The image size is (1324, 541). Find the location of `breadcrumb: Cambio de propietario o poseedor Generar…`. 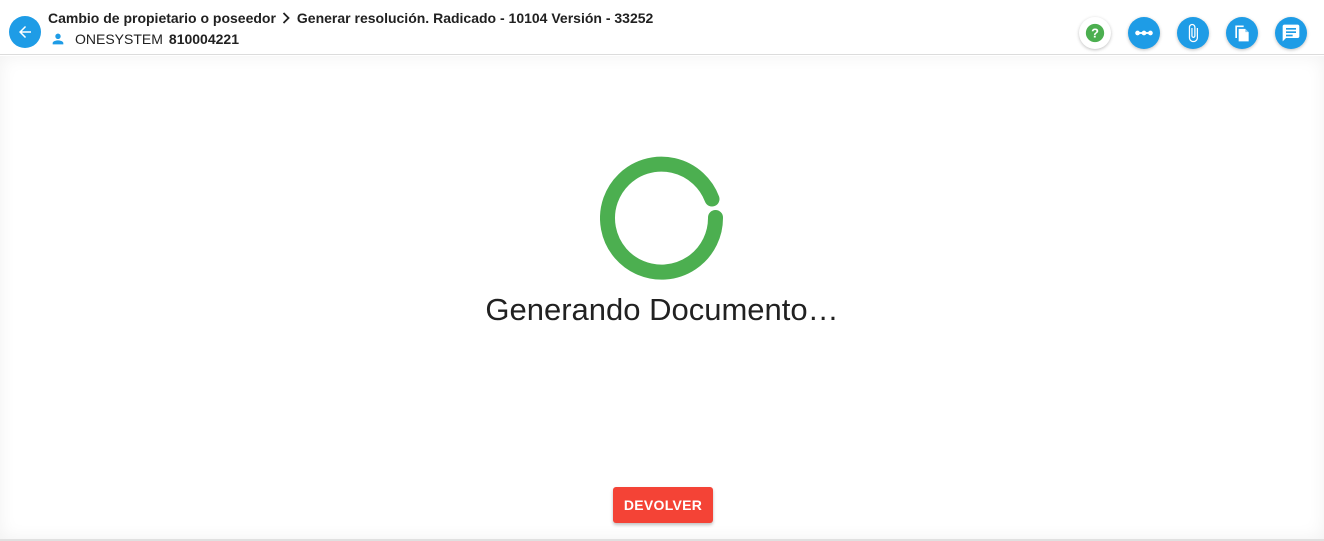

breadcrumb: Cambio de propietario o poseedor Generar… is located at coordinates (350, 18).